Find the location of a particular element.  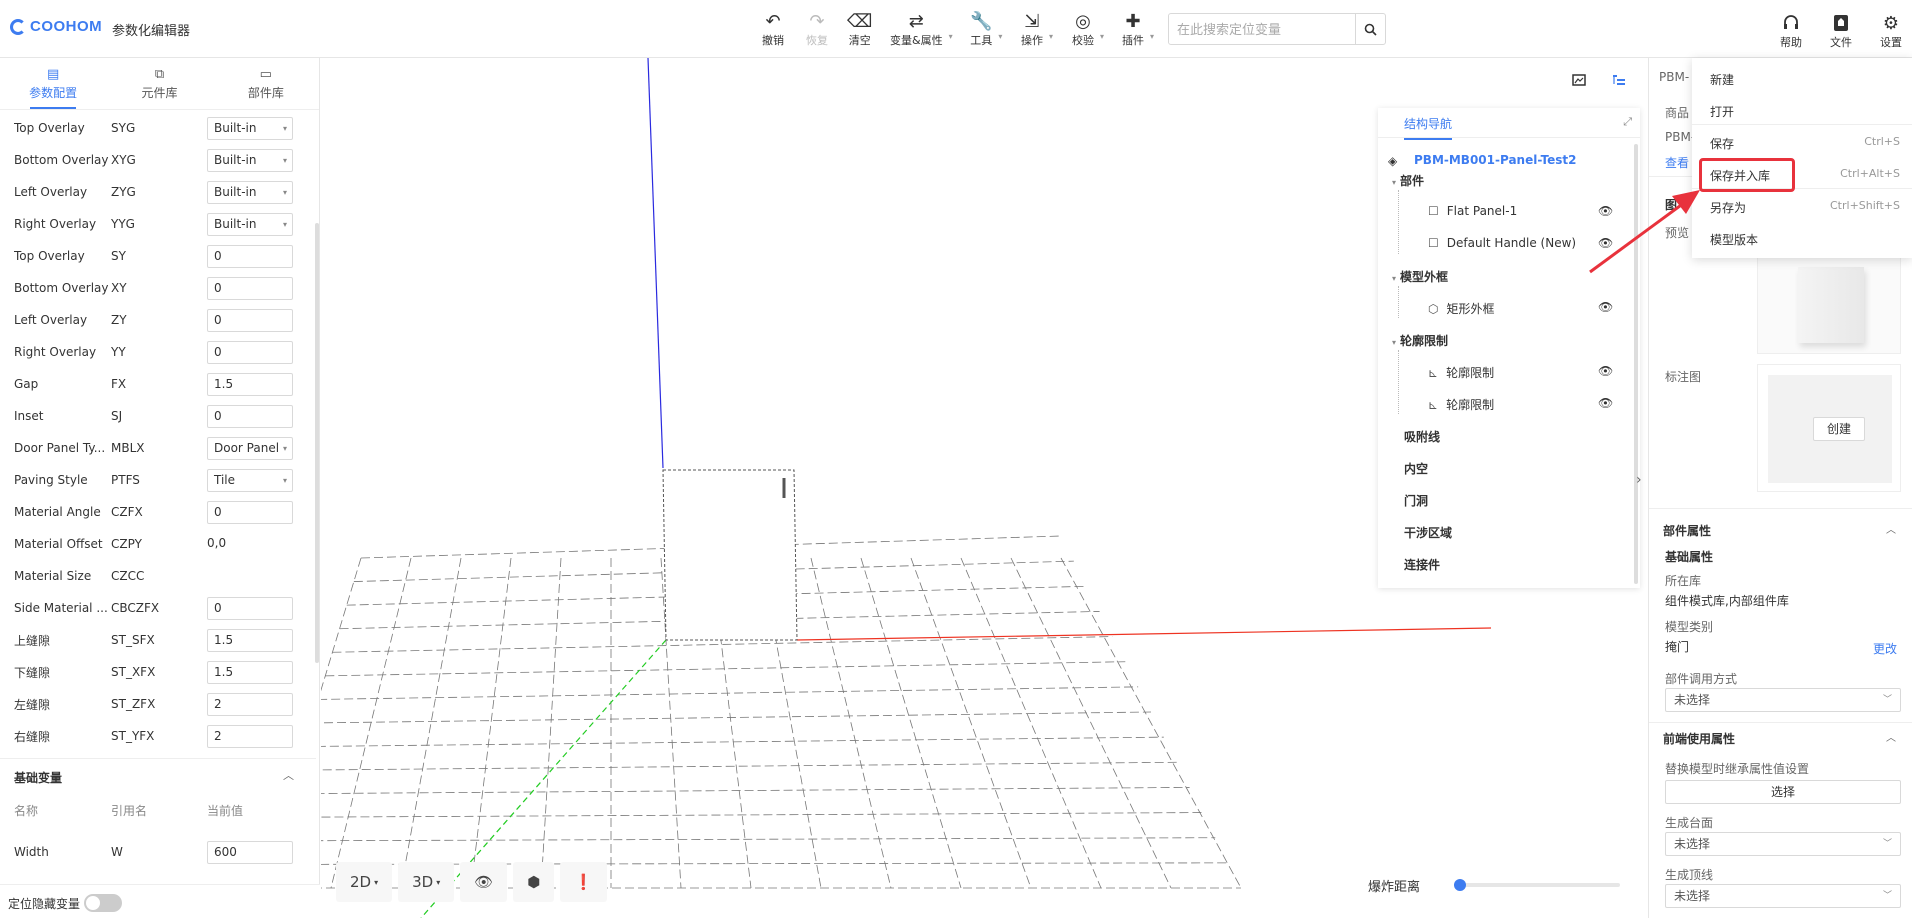

undo-button: ↶ 撤销 is located at coordinates (773, 29).